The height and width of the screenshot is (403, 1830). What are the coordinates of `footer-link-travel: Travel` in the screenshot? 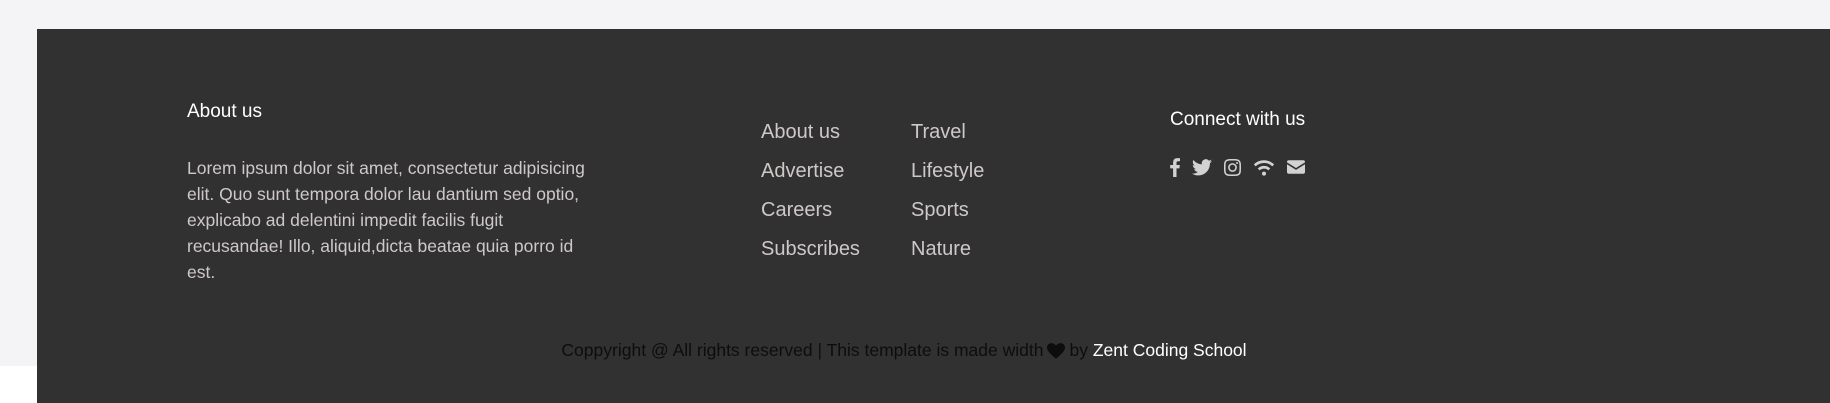 It's located at (947, 132).